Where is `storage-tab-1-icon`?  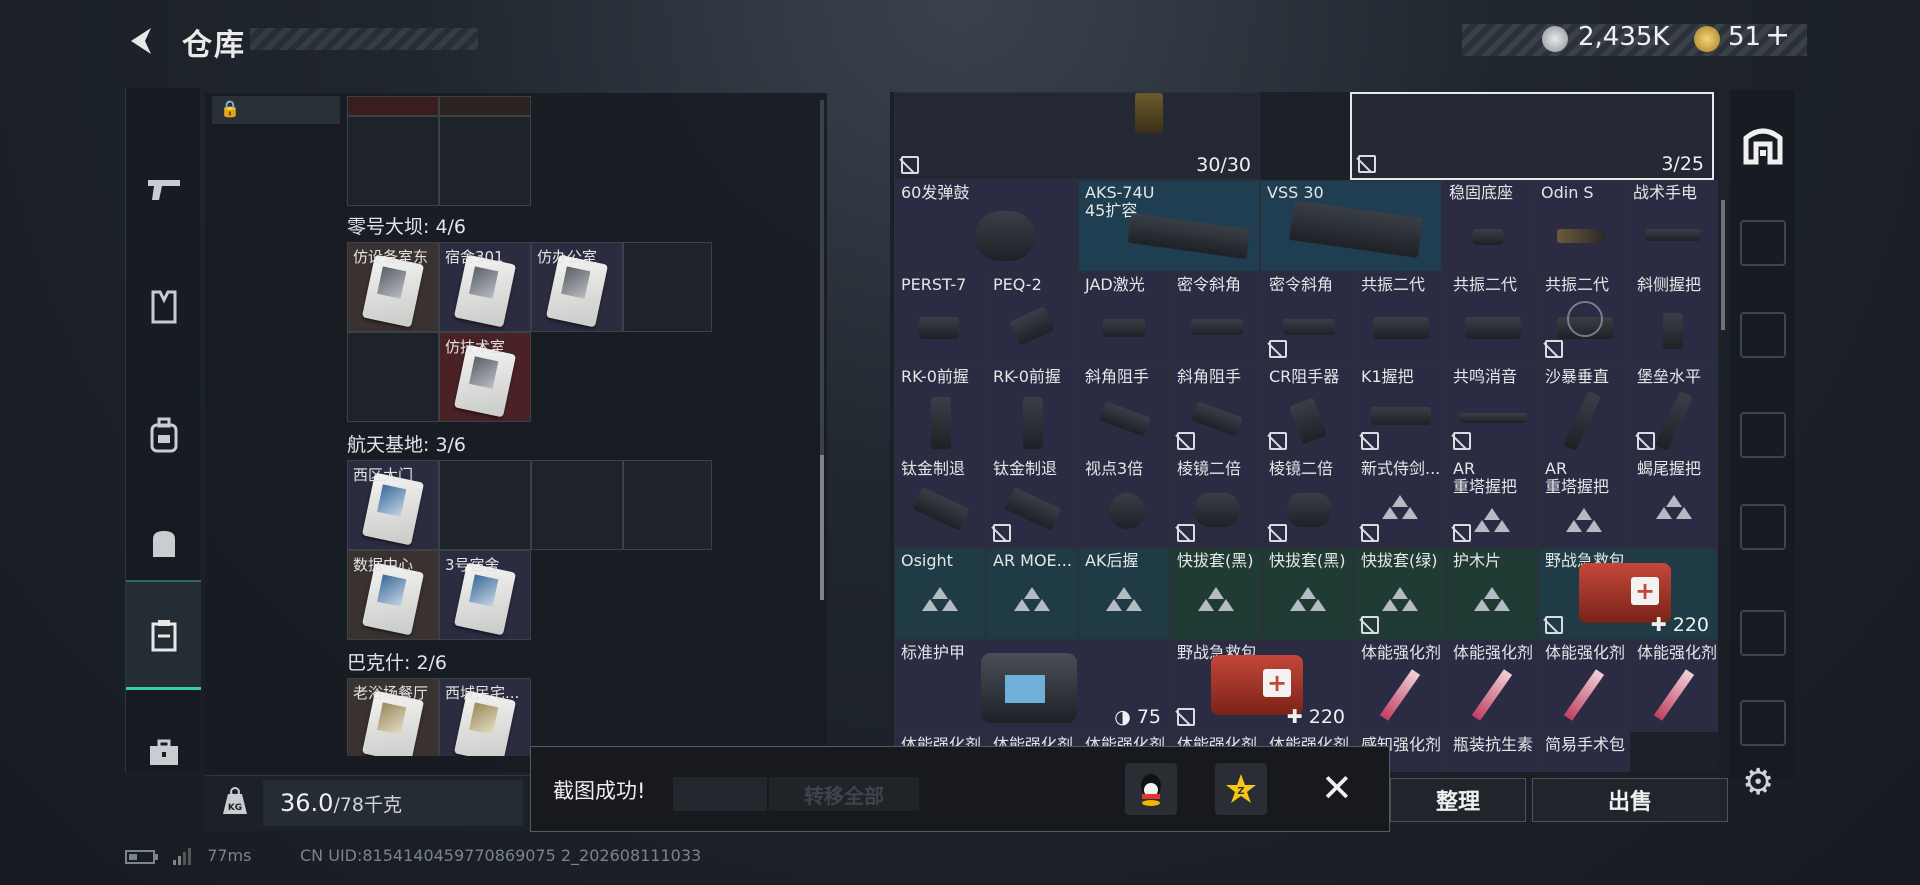 storage-tab-1-icon is located at coordinates (1763, 527).